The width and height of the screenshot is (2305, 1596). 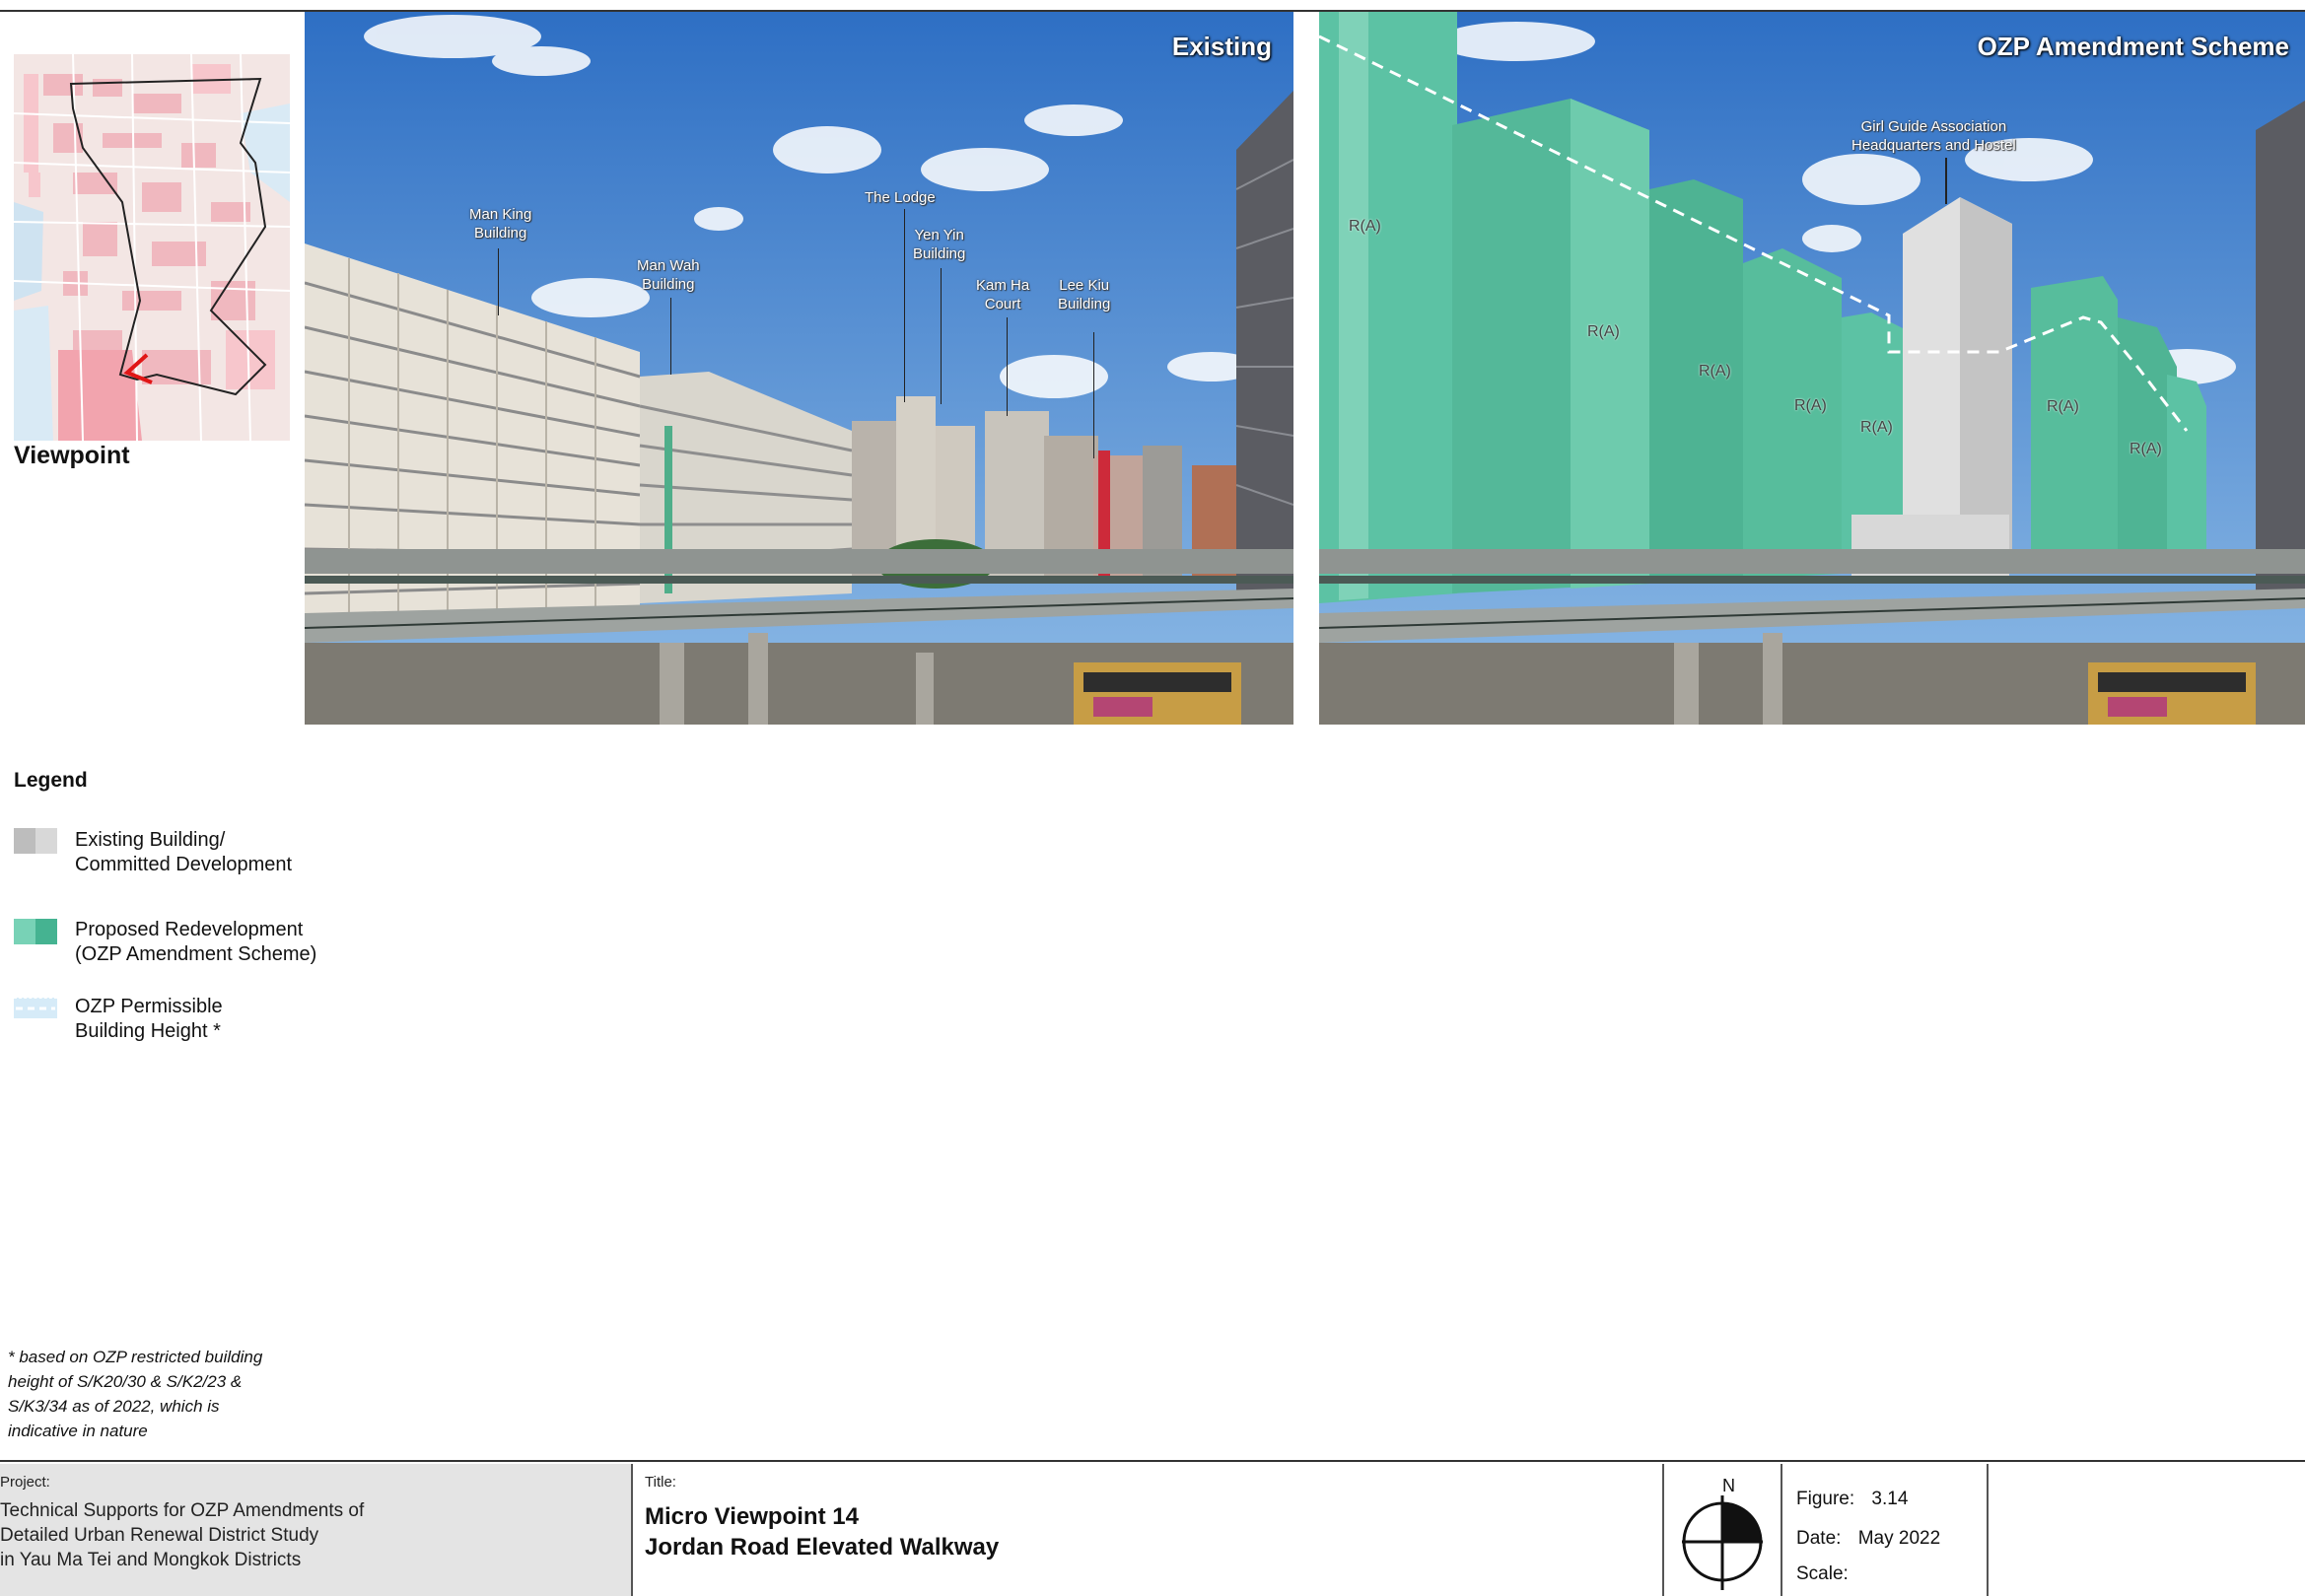 What do you see at coordinates (1730, 1535) in the screenshot?
I see `north-arrow-icon: N` at bounding box center [1730, 1535].